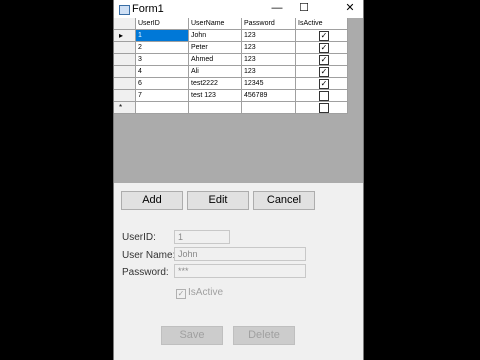  Describe the element at coordinates (269, 108) in the screenshot. I see `cell-password` at that location.